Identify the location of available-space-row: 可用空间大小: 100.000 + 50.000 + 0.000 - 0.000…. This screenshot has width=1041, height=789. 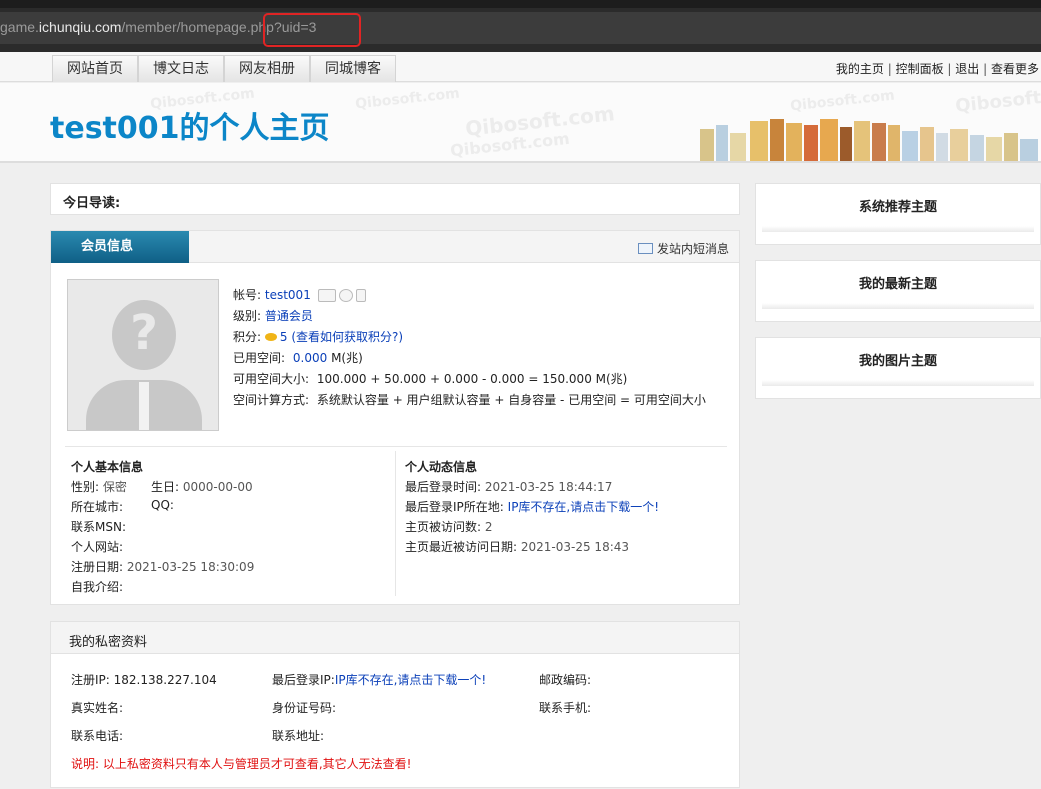
(430, 378).